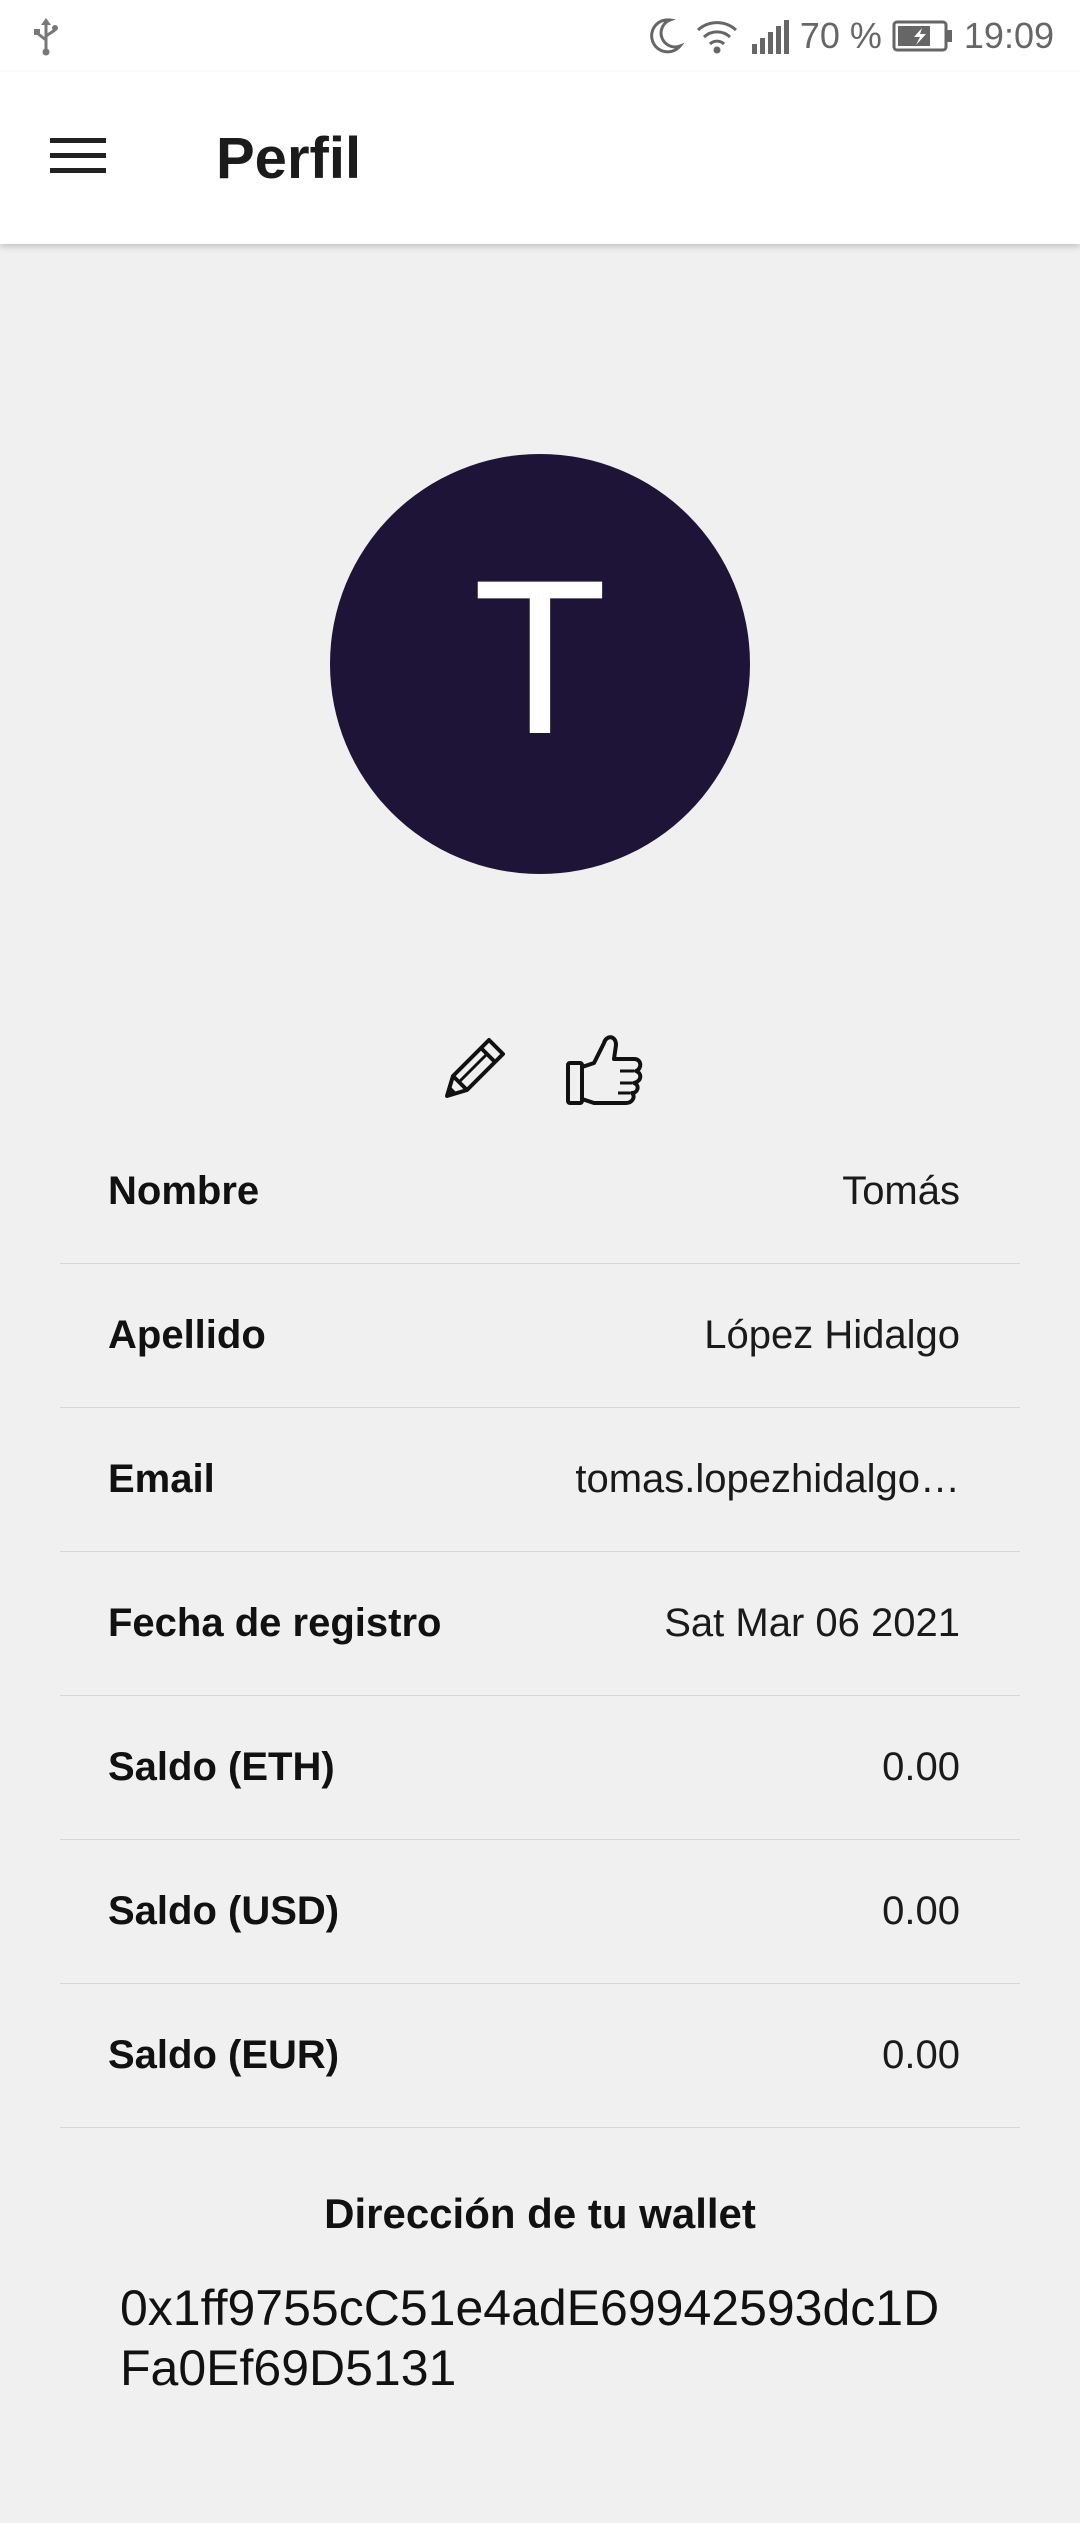  Describe the element at coordinates (666, 36) in the screenshot. I see `moon-icon` at that location.